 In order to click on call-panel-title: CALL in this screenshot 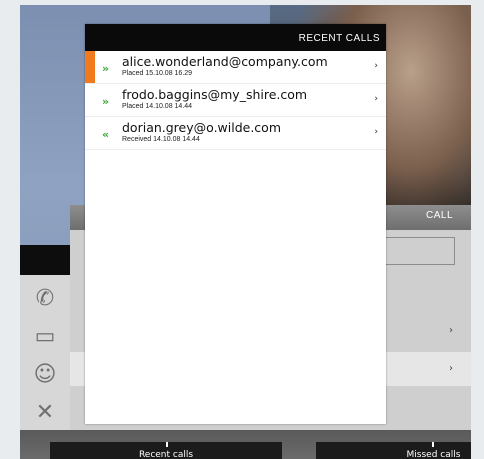, I will do `click(439, 215)`.